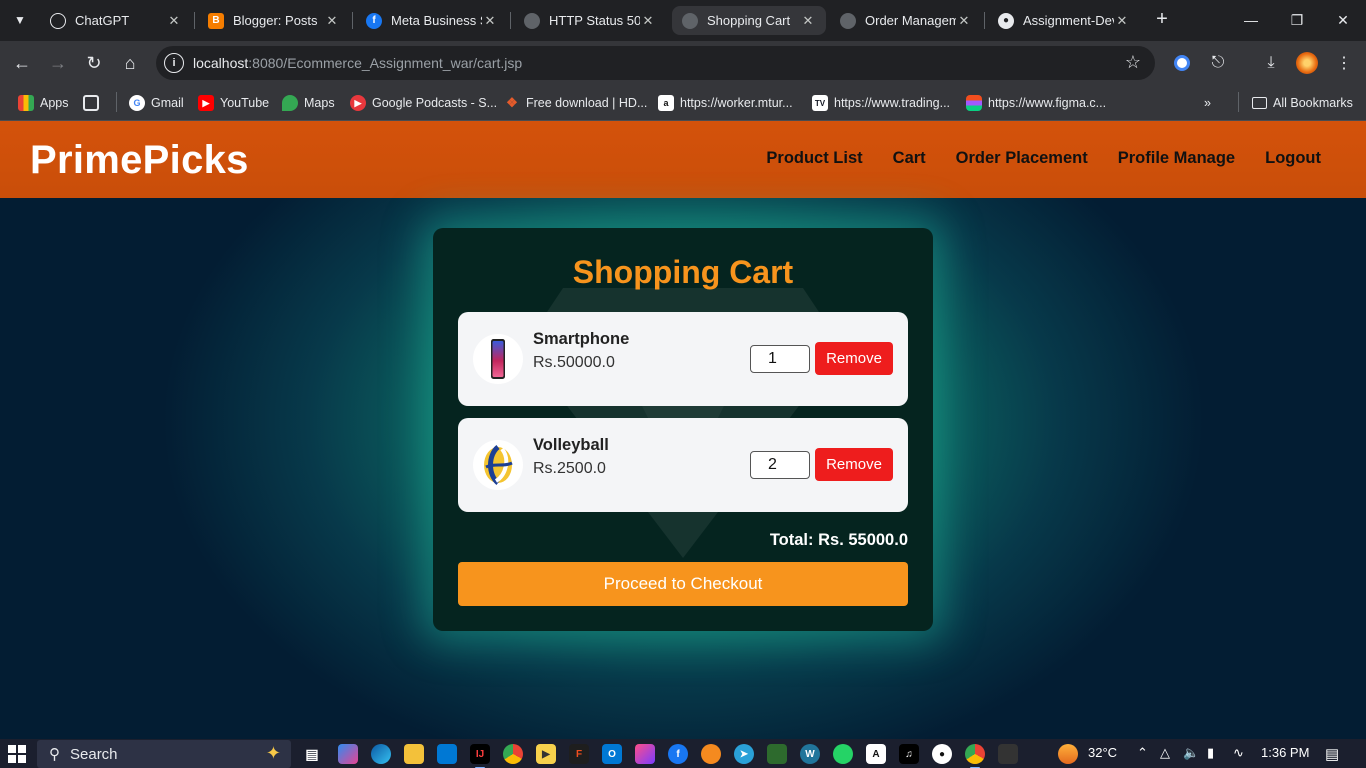 The image size is (1366, 768). Describe the element at coordinates (1064, 20) in the screenshot. I see `tab-assignment-dev: ● Assignment-Dev ✕` at that location.